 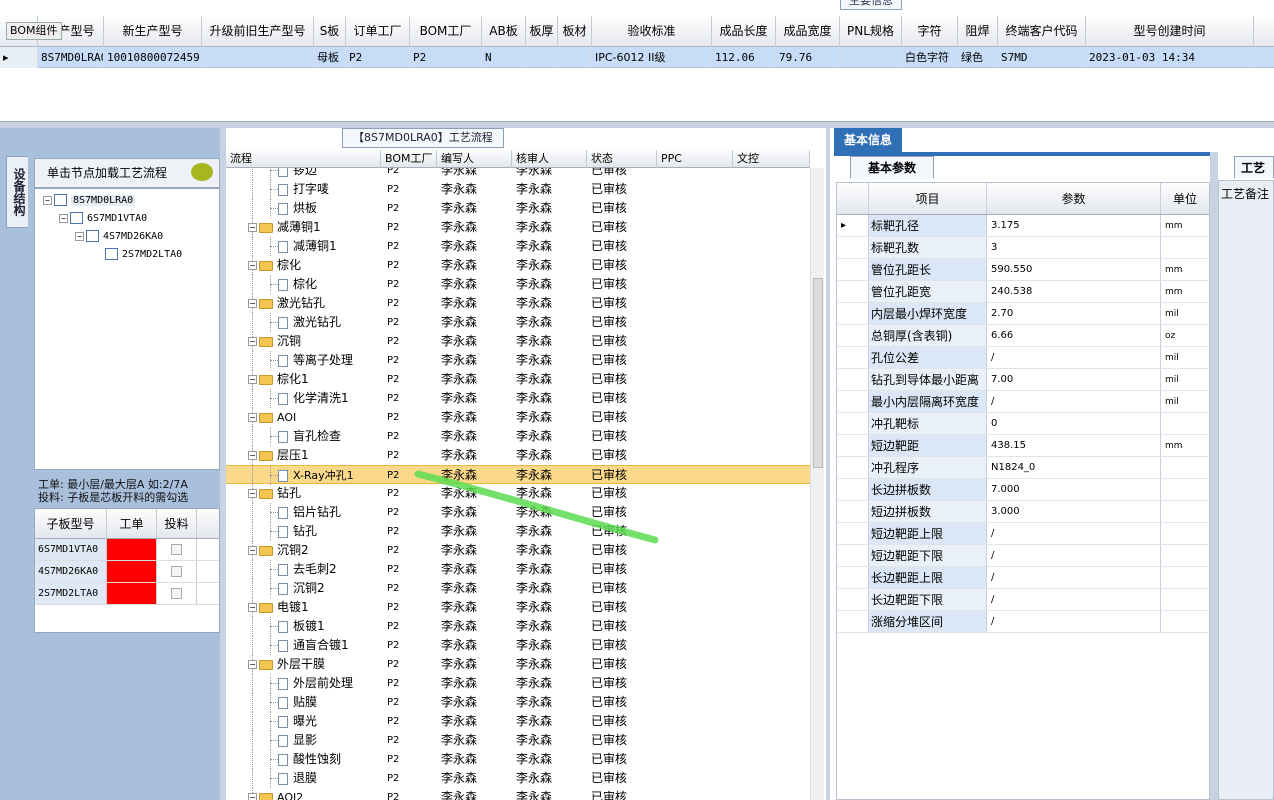 What do you see at coordinates (1074, 379) in the screenshot?
I see `param-value: 7.00` at bounding box center [1074, 379].